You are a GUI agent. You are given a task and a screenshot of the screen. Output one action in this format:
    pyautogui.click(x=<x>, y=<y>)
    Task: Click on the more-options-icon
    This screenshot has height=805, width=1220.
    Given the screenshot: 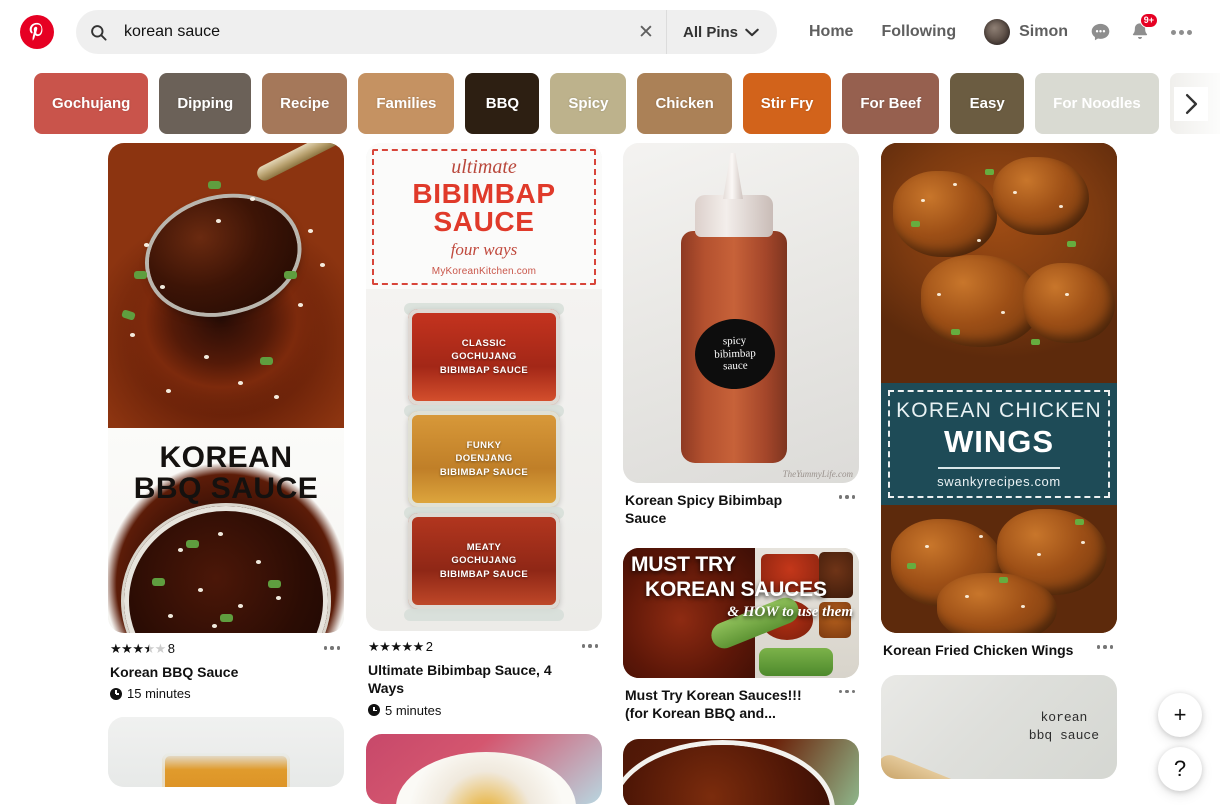 What is the action you would take?
    pyautogui.click(x=1181, y=32)
    